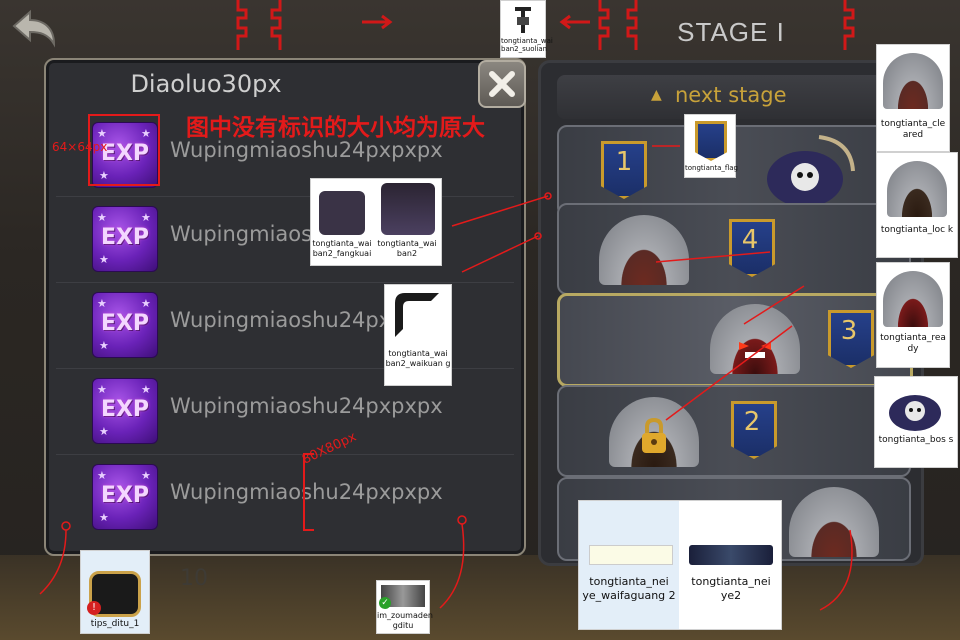 The width and height of the screenshot is (960, 640). Describe the element at coordinates (206, 84) in the screenshot. I see `drop-panel-title: Diaoluo30px` at that location.